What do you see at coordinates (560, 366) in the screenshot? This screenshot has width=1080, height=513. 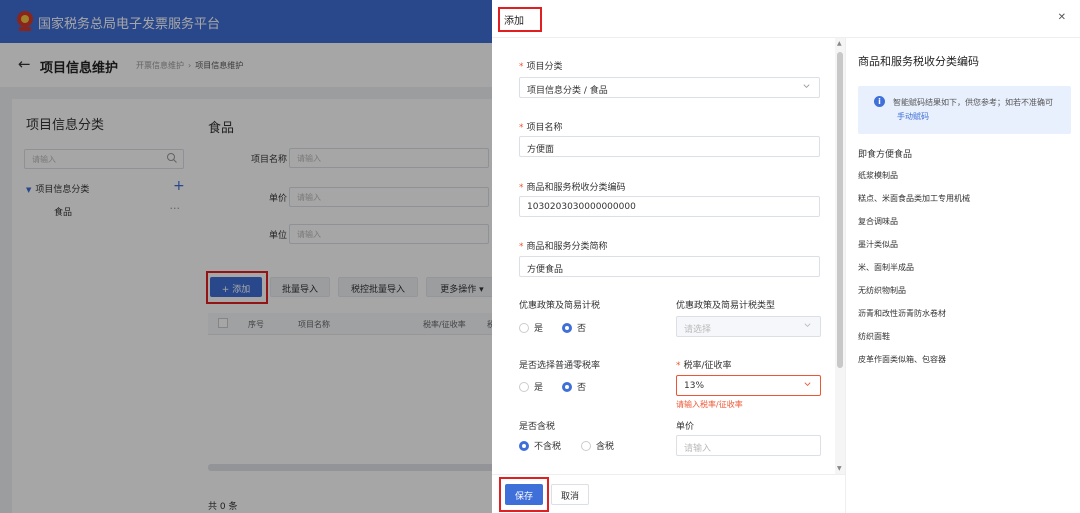 I see `field-label-zero-rate: 是否选择普通零税率` at bounding box center [560, 366].